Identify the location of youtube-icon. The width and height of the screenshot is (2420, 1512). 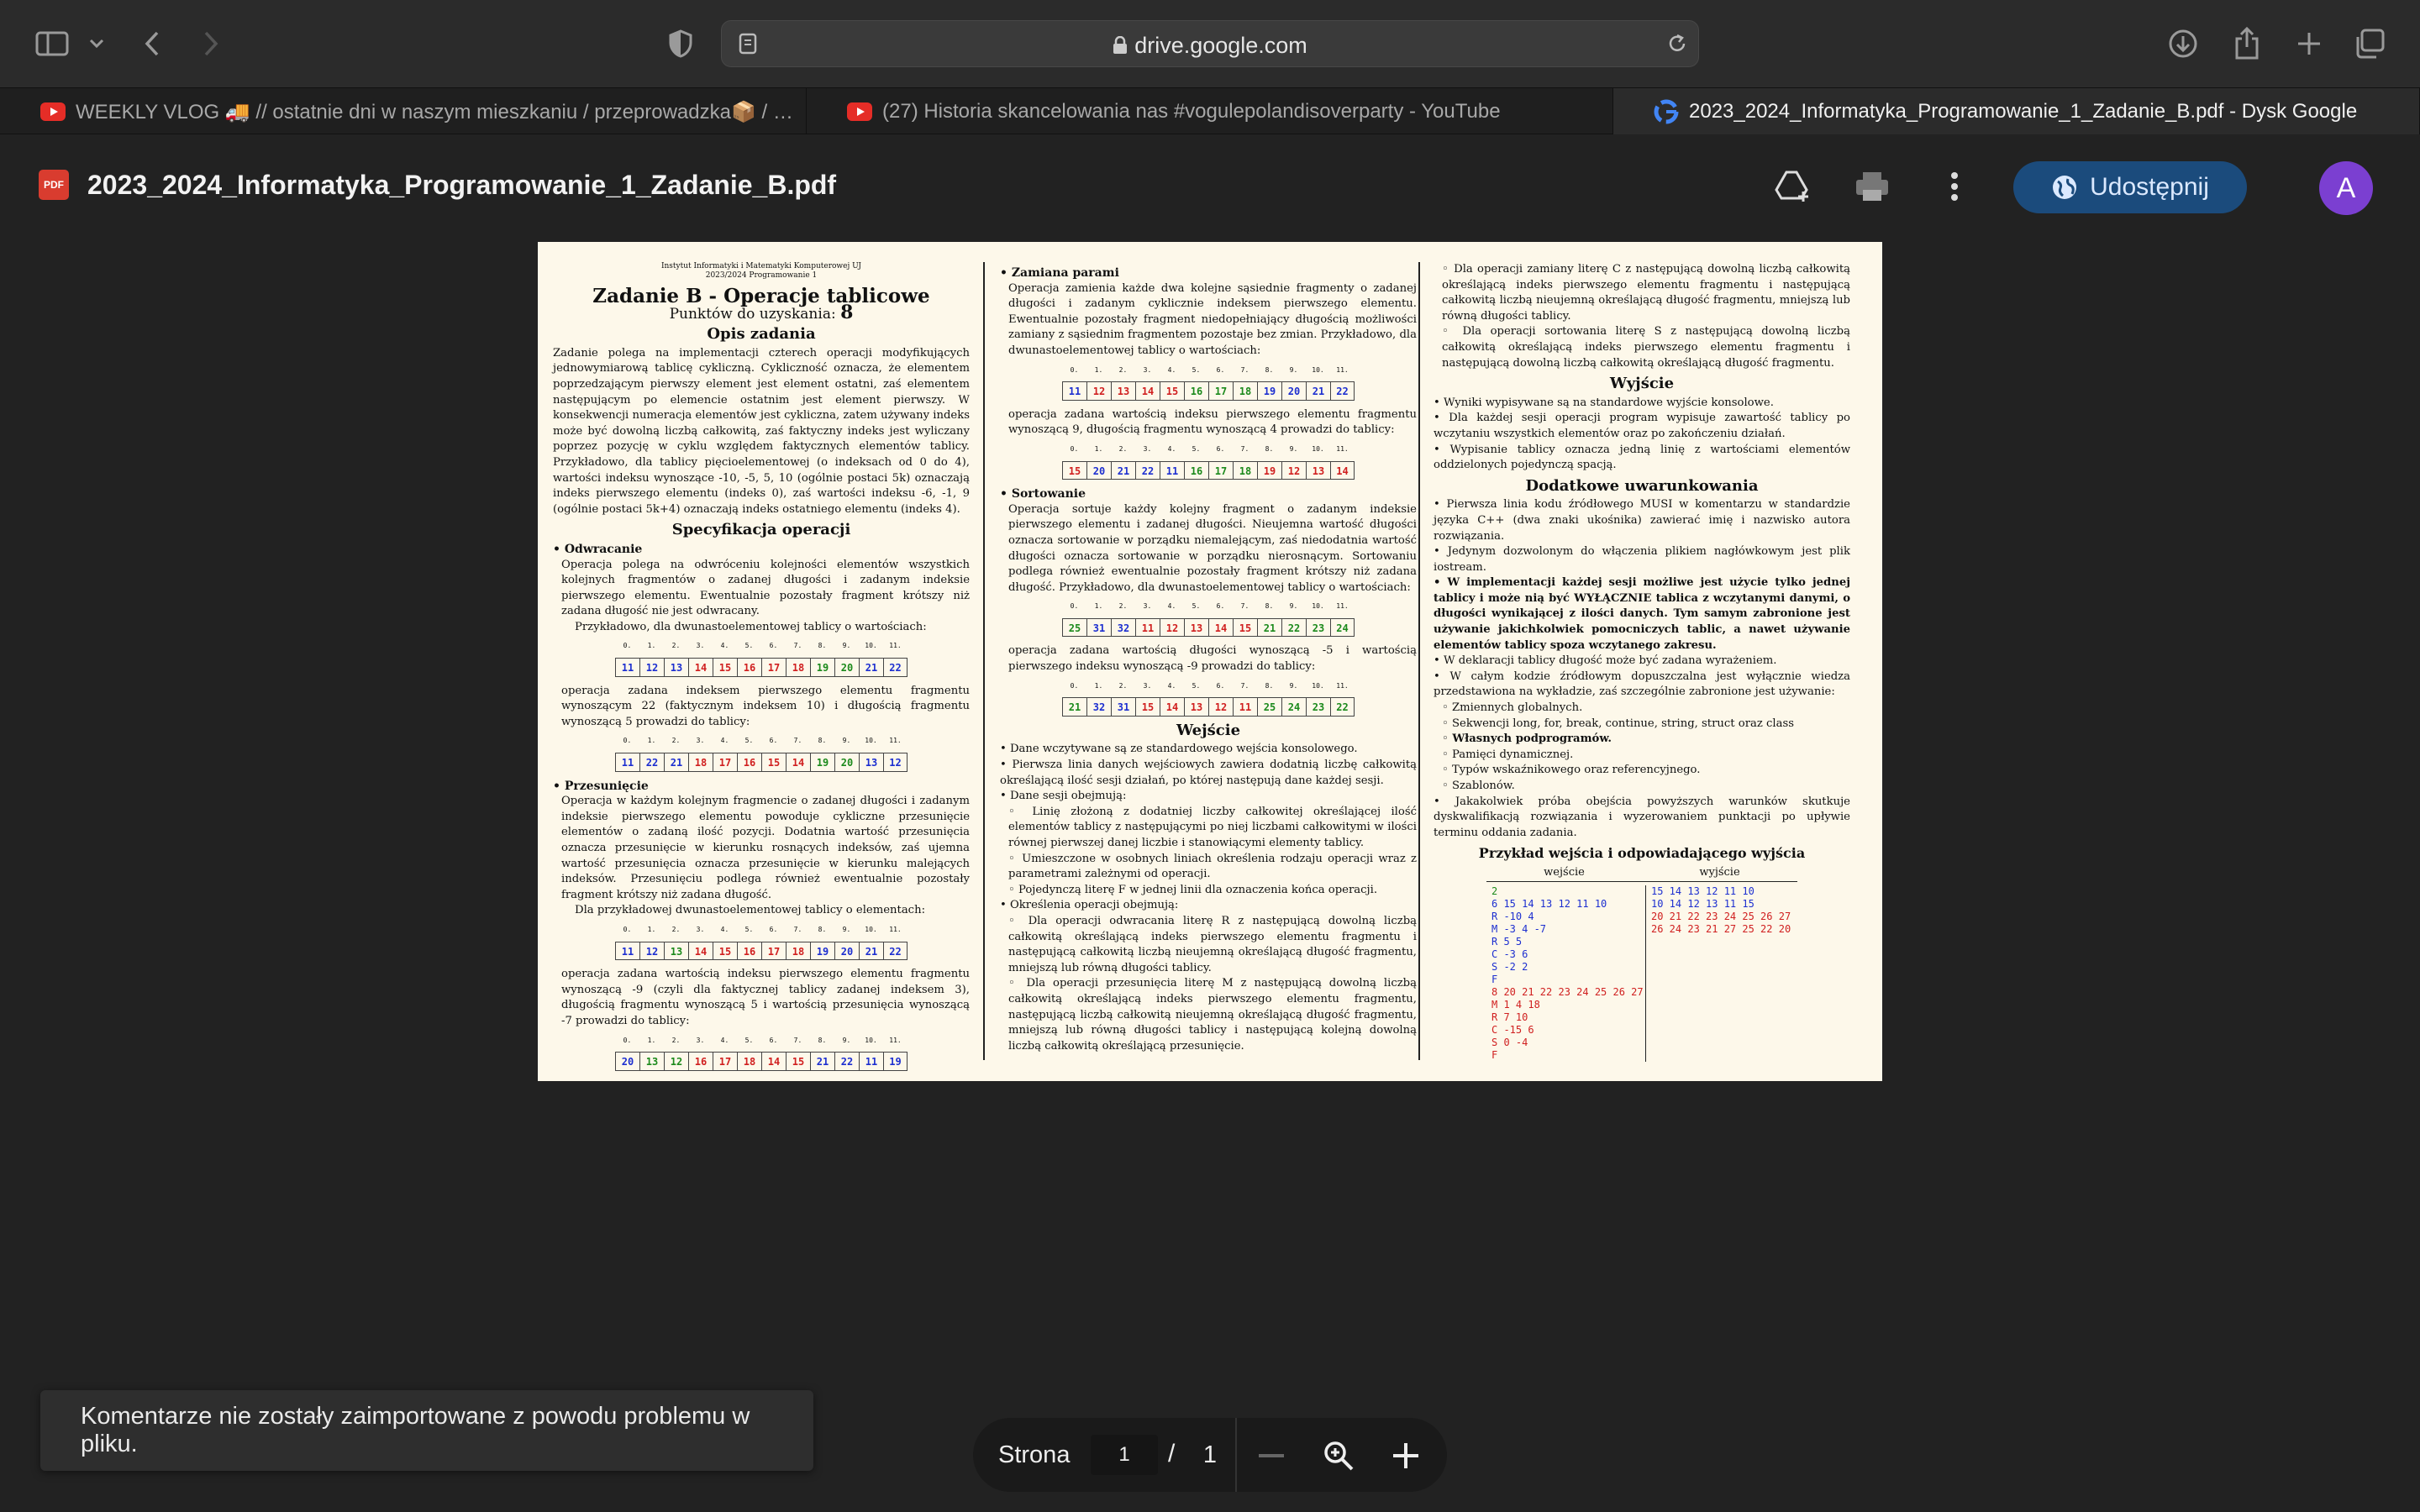
(53, 111).